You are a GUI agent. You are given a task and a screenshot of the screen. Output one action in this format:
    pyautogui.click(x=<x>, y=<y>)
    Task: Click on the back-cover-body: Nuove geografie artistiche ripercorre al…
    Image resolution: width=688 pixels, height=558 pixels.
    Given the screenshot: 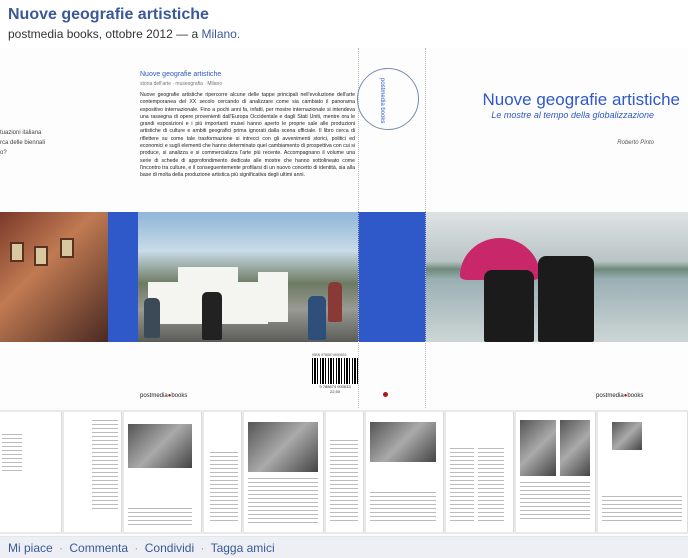 What is the action you would take?
    pyautogui.click(x=247, y=135)
    